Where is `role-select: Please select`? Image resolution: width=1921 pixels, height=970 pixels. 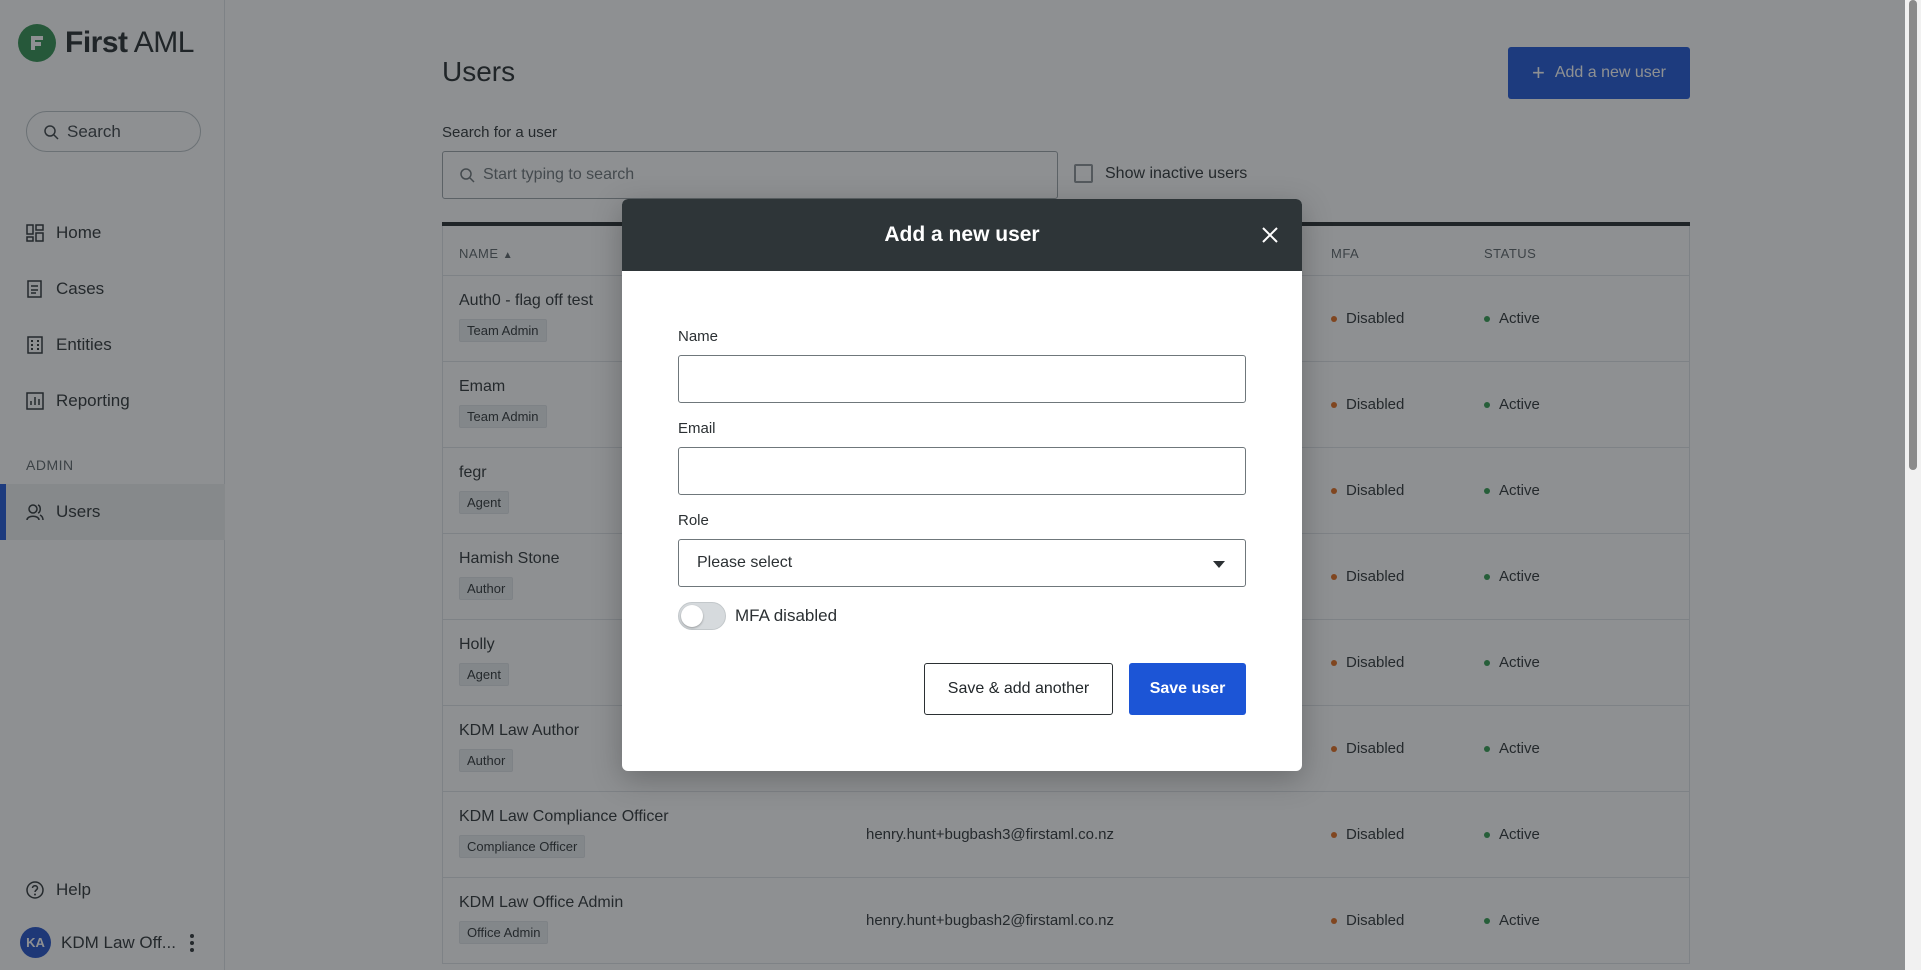
role-select: Please select is located at coordinates (962, 563).